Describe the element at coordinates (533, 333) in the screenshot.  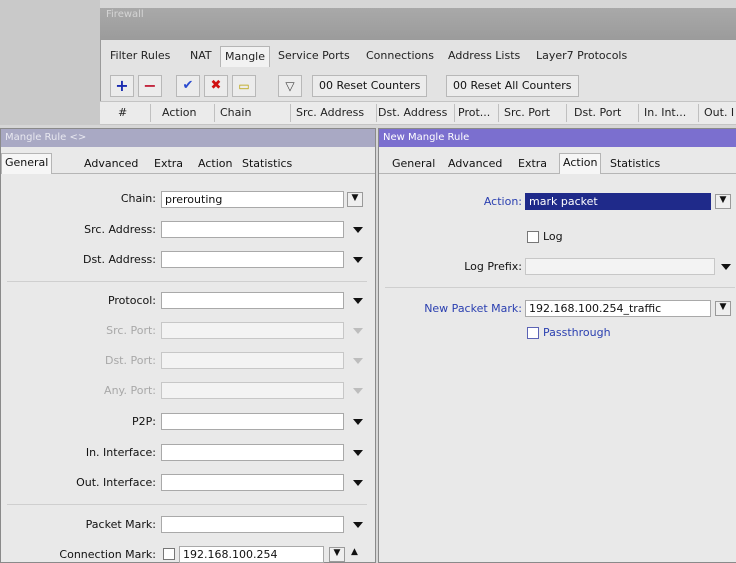
I see `passthrough-checkbox` at that location.